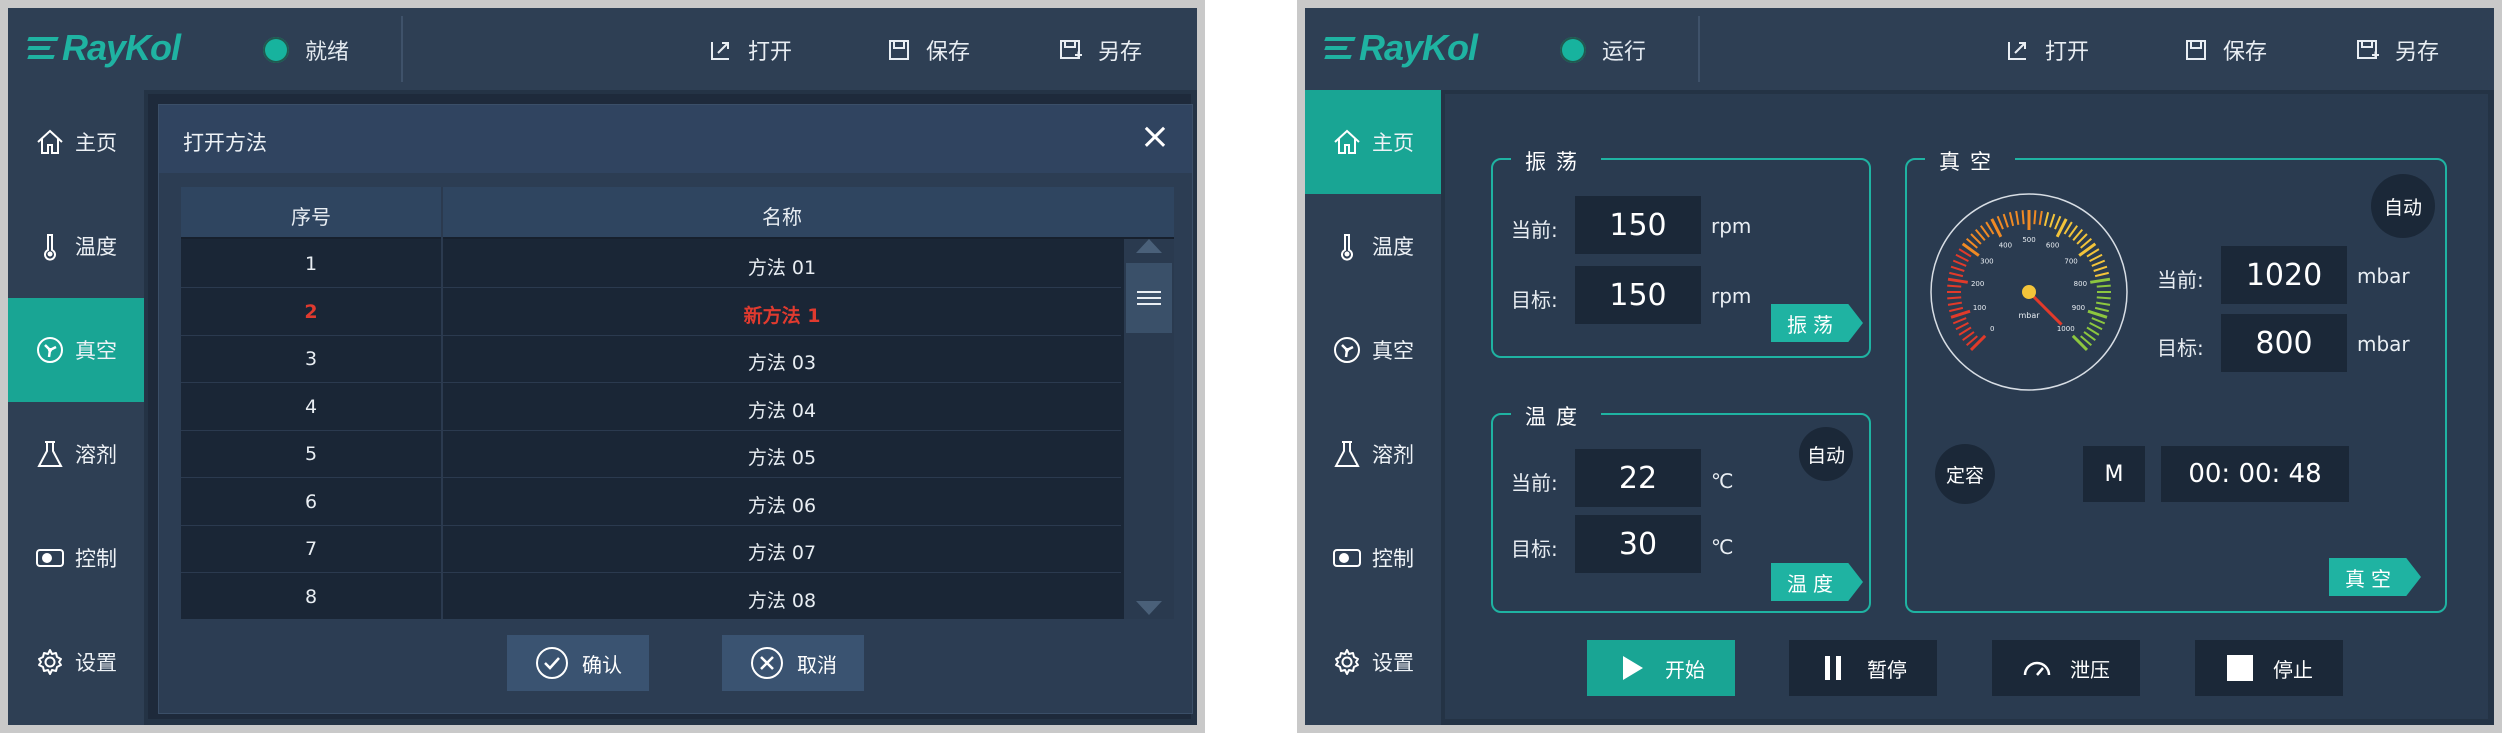 The height and width of the screenshot is (733, 2502). Describe the element at coordinates (96, 455) in the screenshot. I see `sidebar-label: 溶剂` at that location.